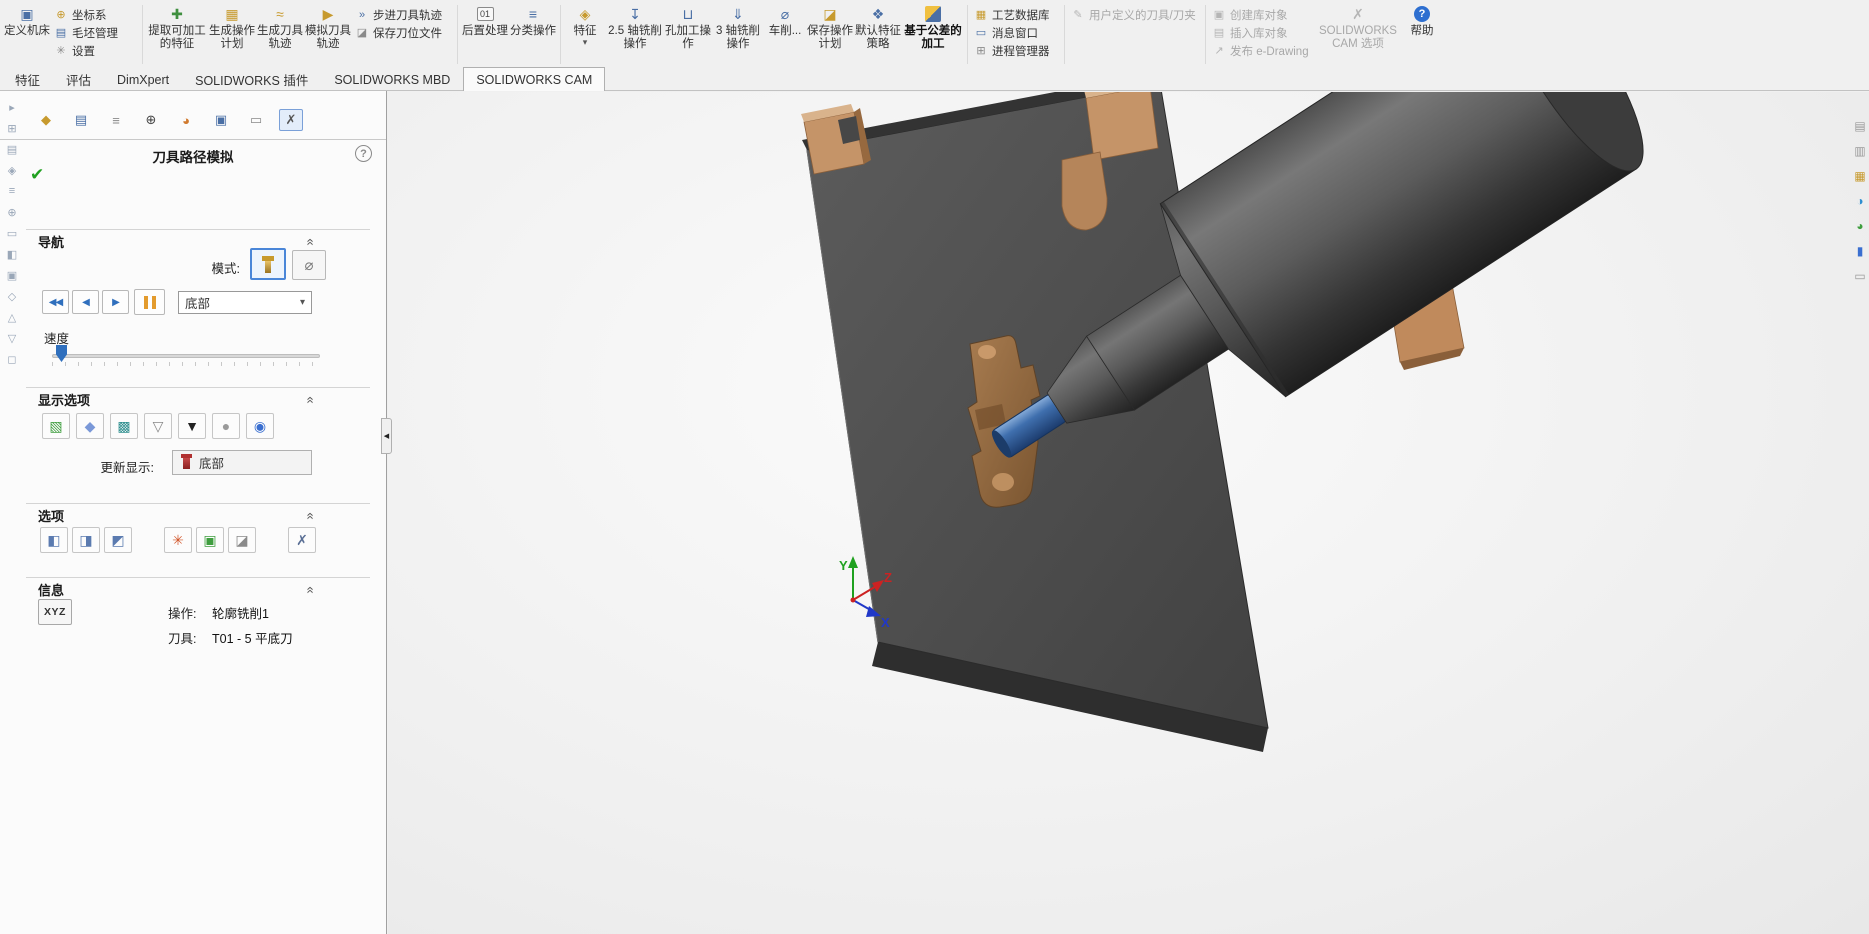 The height and width of the screenshot is (934, 1869). What do you see at coordinates (830, 34) in the screenshot?
I see `save-plan-button: ◪ 保存操作计划` at bounding box center [830, 34].